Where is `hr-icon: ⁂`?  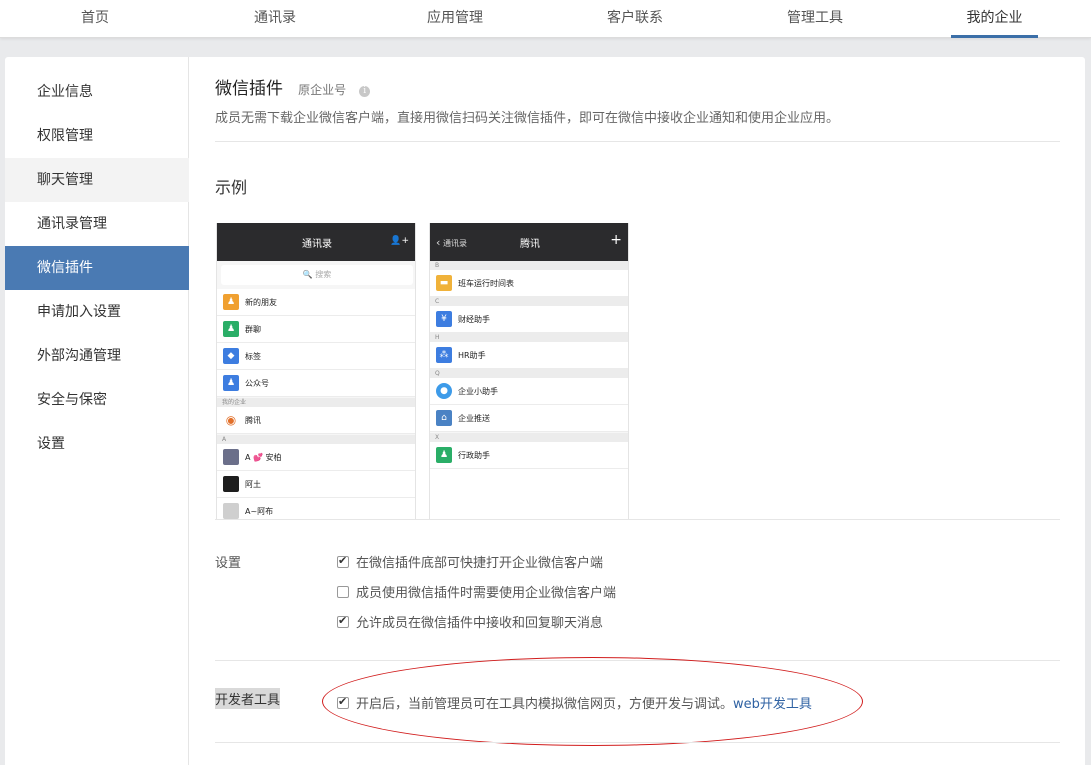
hr-icon: ⁂ is located at coordinates (444, 355).